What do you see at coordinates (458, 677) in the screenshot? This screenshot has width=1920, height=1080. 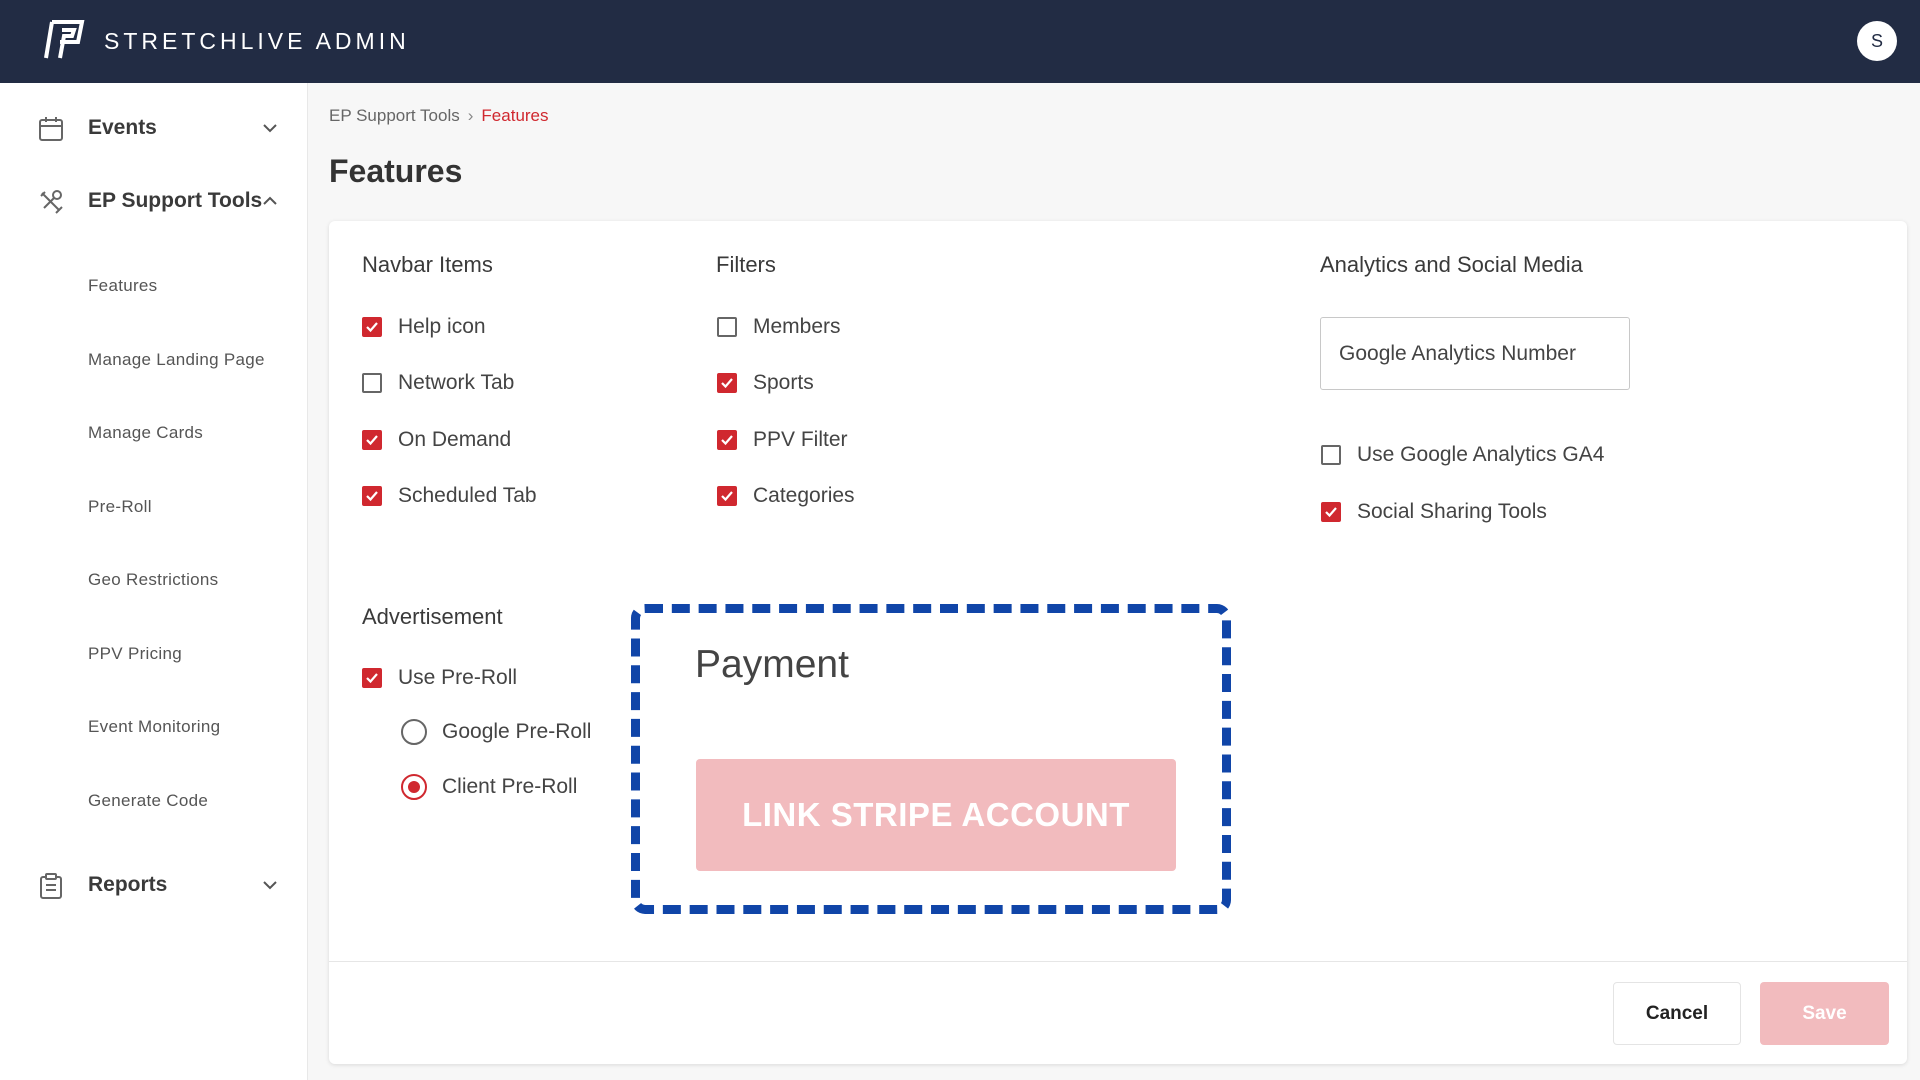 I see `checkbox-label: Use Pre-Roll` at bounding box center [458, 677].